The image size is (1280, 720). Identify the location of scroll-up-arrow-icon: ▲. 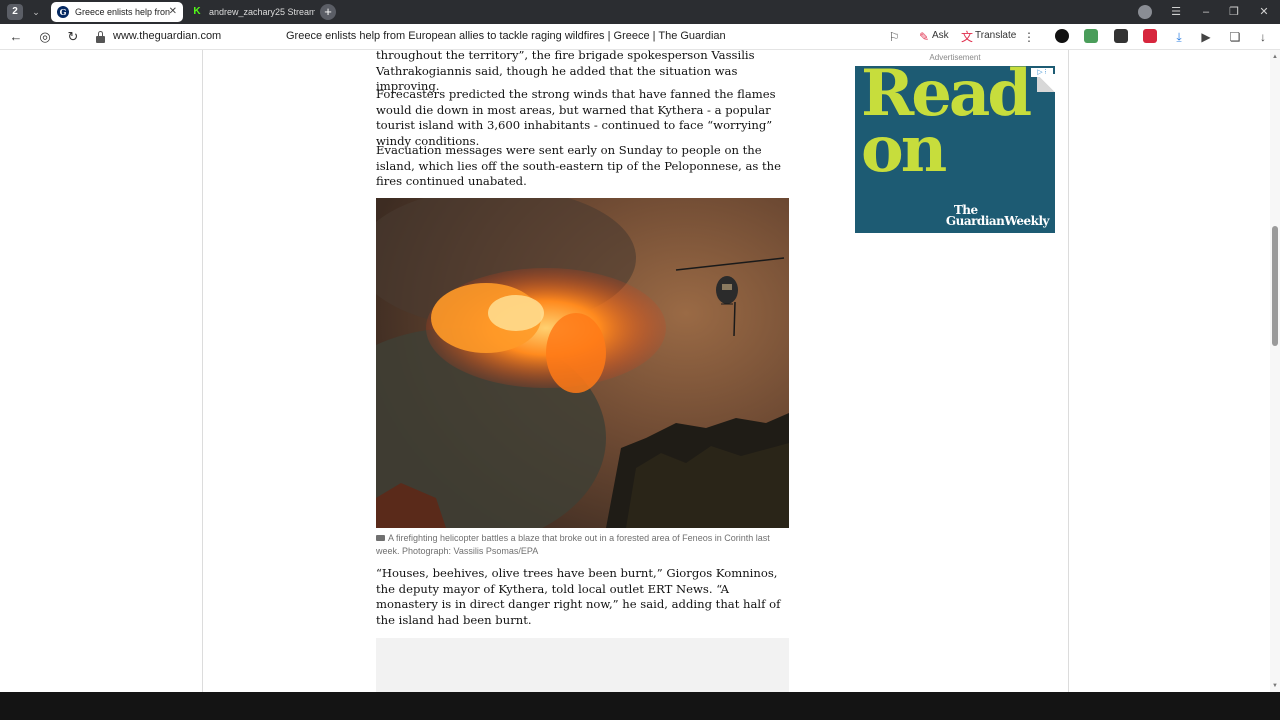
(1275, 57).